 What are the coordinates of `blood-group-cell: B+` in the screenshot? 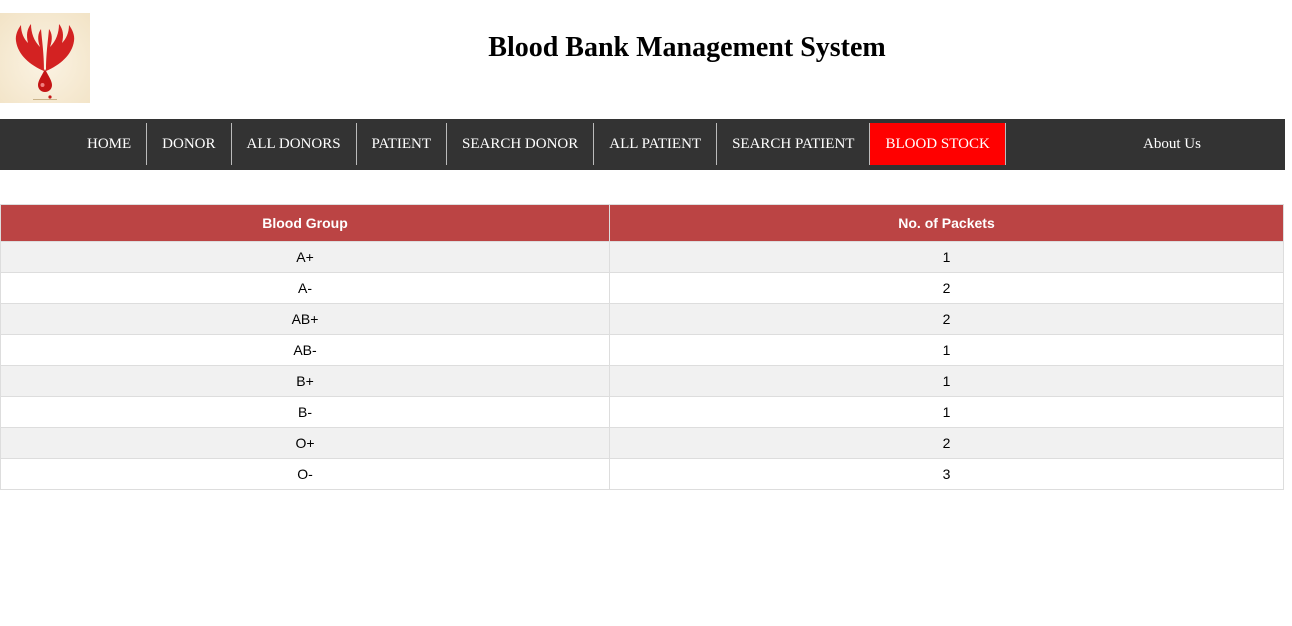 It's located at (305, 381).